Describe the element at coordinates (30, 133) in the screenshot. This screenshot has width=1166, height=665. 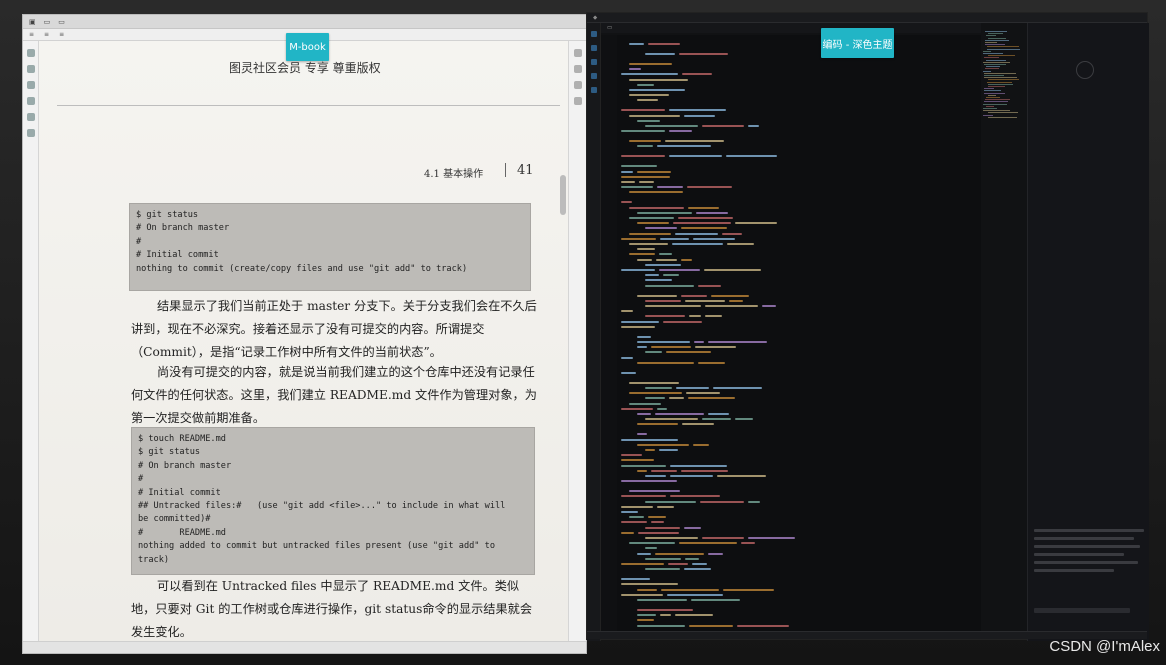
I see `stamp-tool-icon` at that location.